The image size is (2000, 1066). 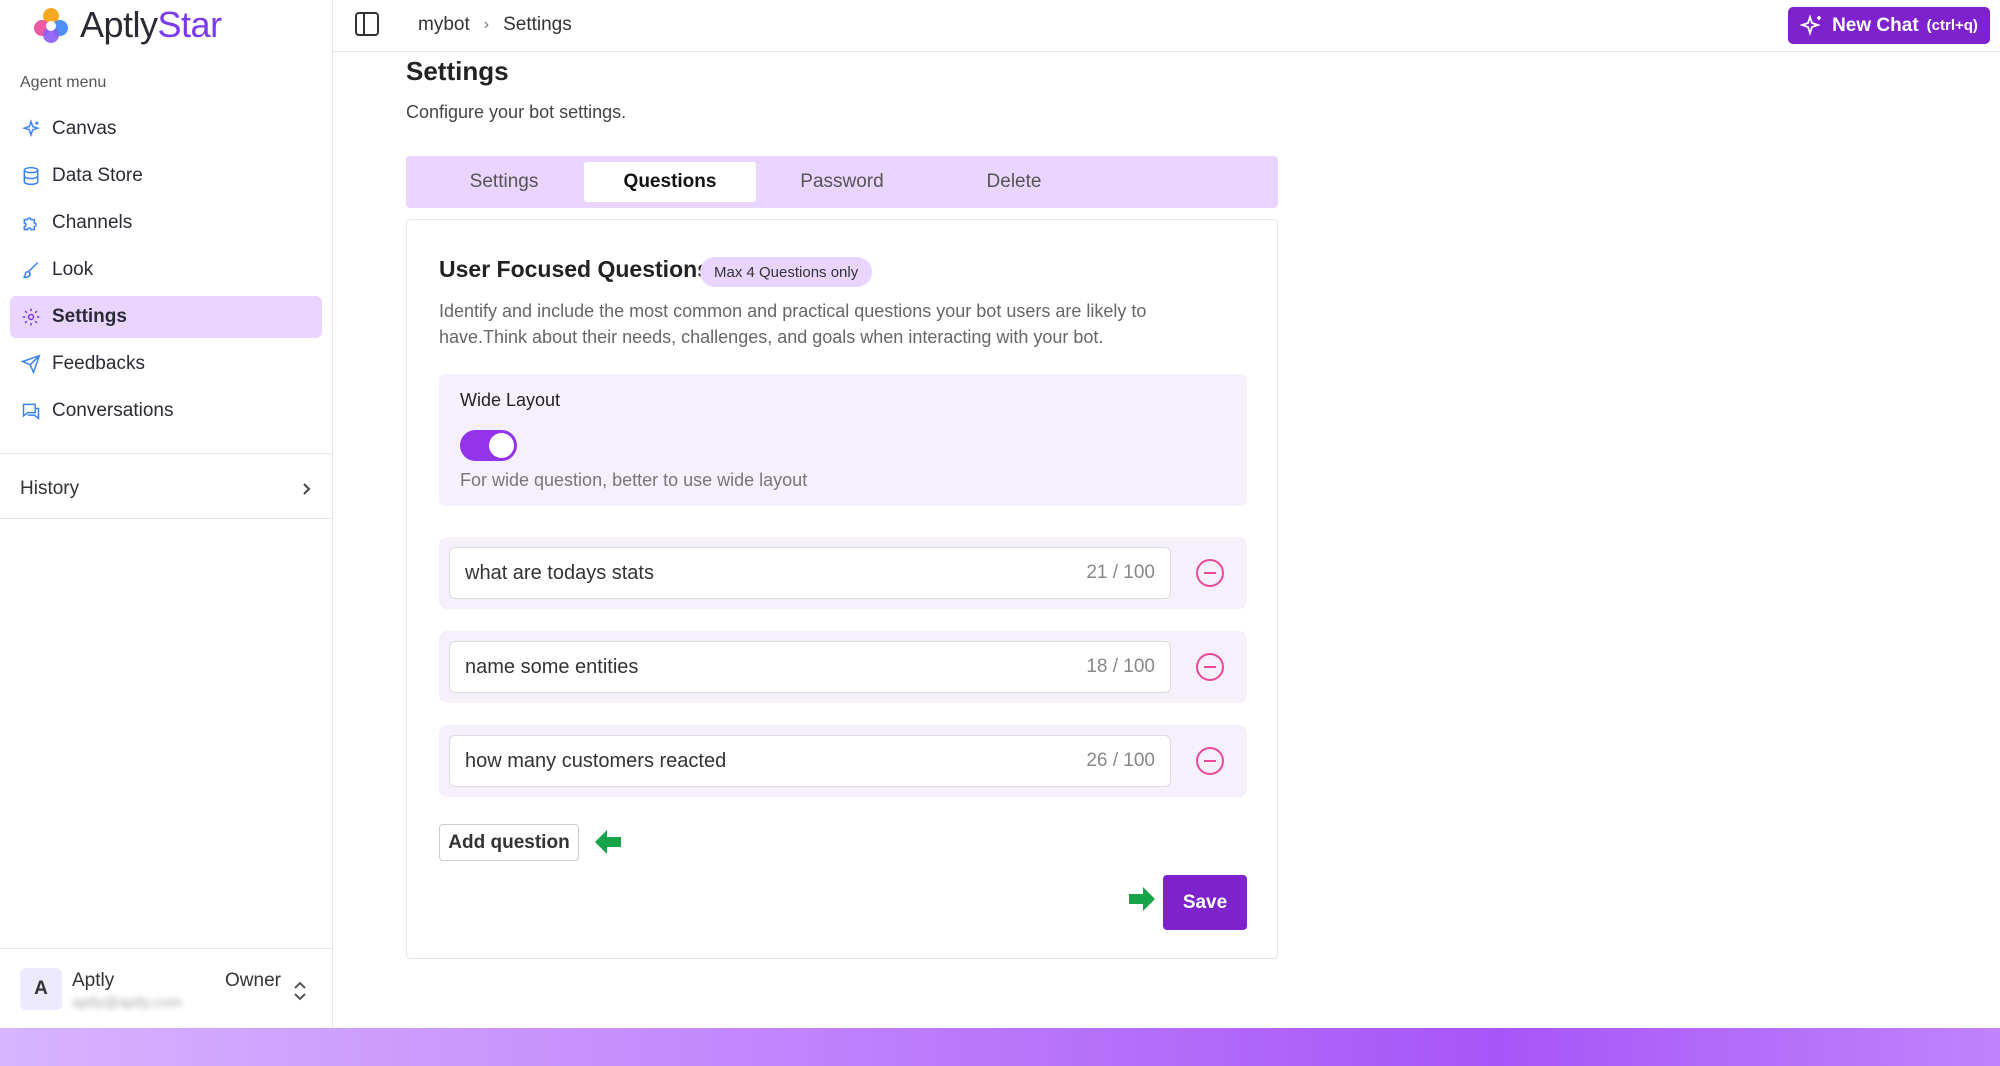 What do you see at coordinates (1000, 1047) in the screenshot?
I see `bottom-gradient-bar` at bounding box center [1000, 1047].